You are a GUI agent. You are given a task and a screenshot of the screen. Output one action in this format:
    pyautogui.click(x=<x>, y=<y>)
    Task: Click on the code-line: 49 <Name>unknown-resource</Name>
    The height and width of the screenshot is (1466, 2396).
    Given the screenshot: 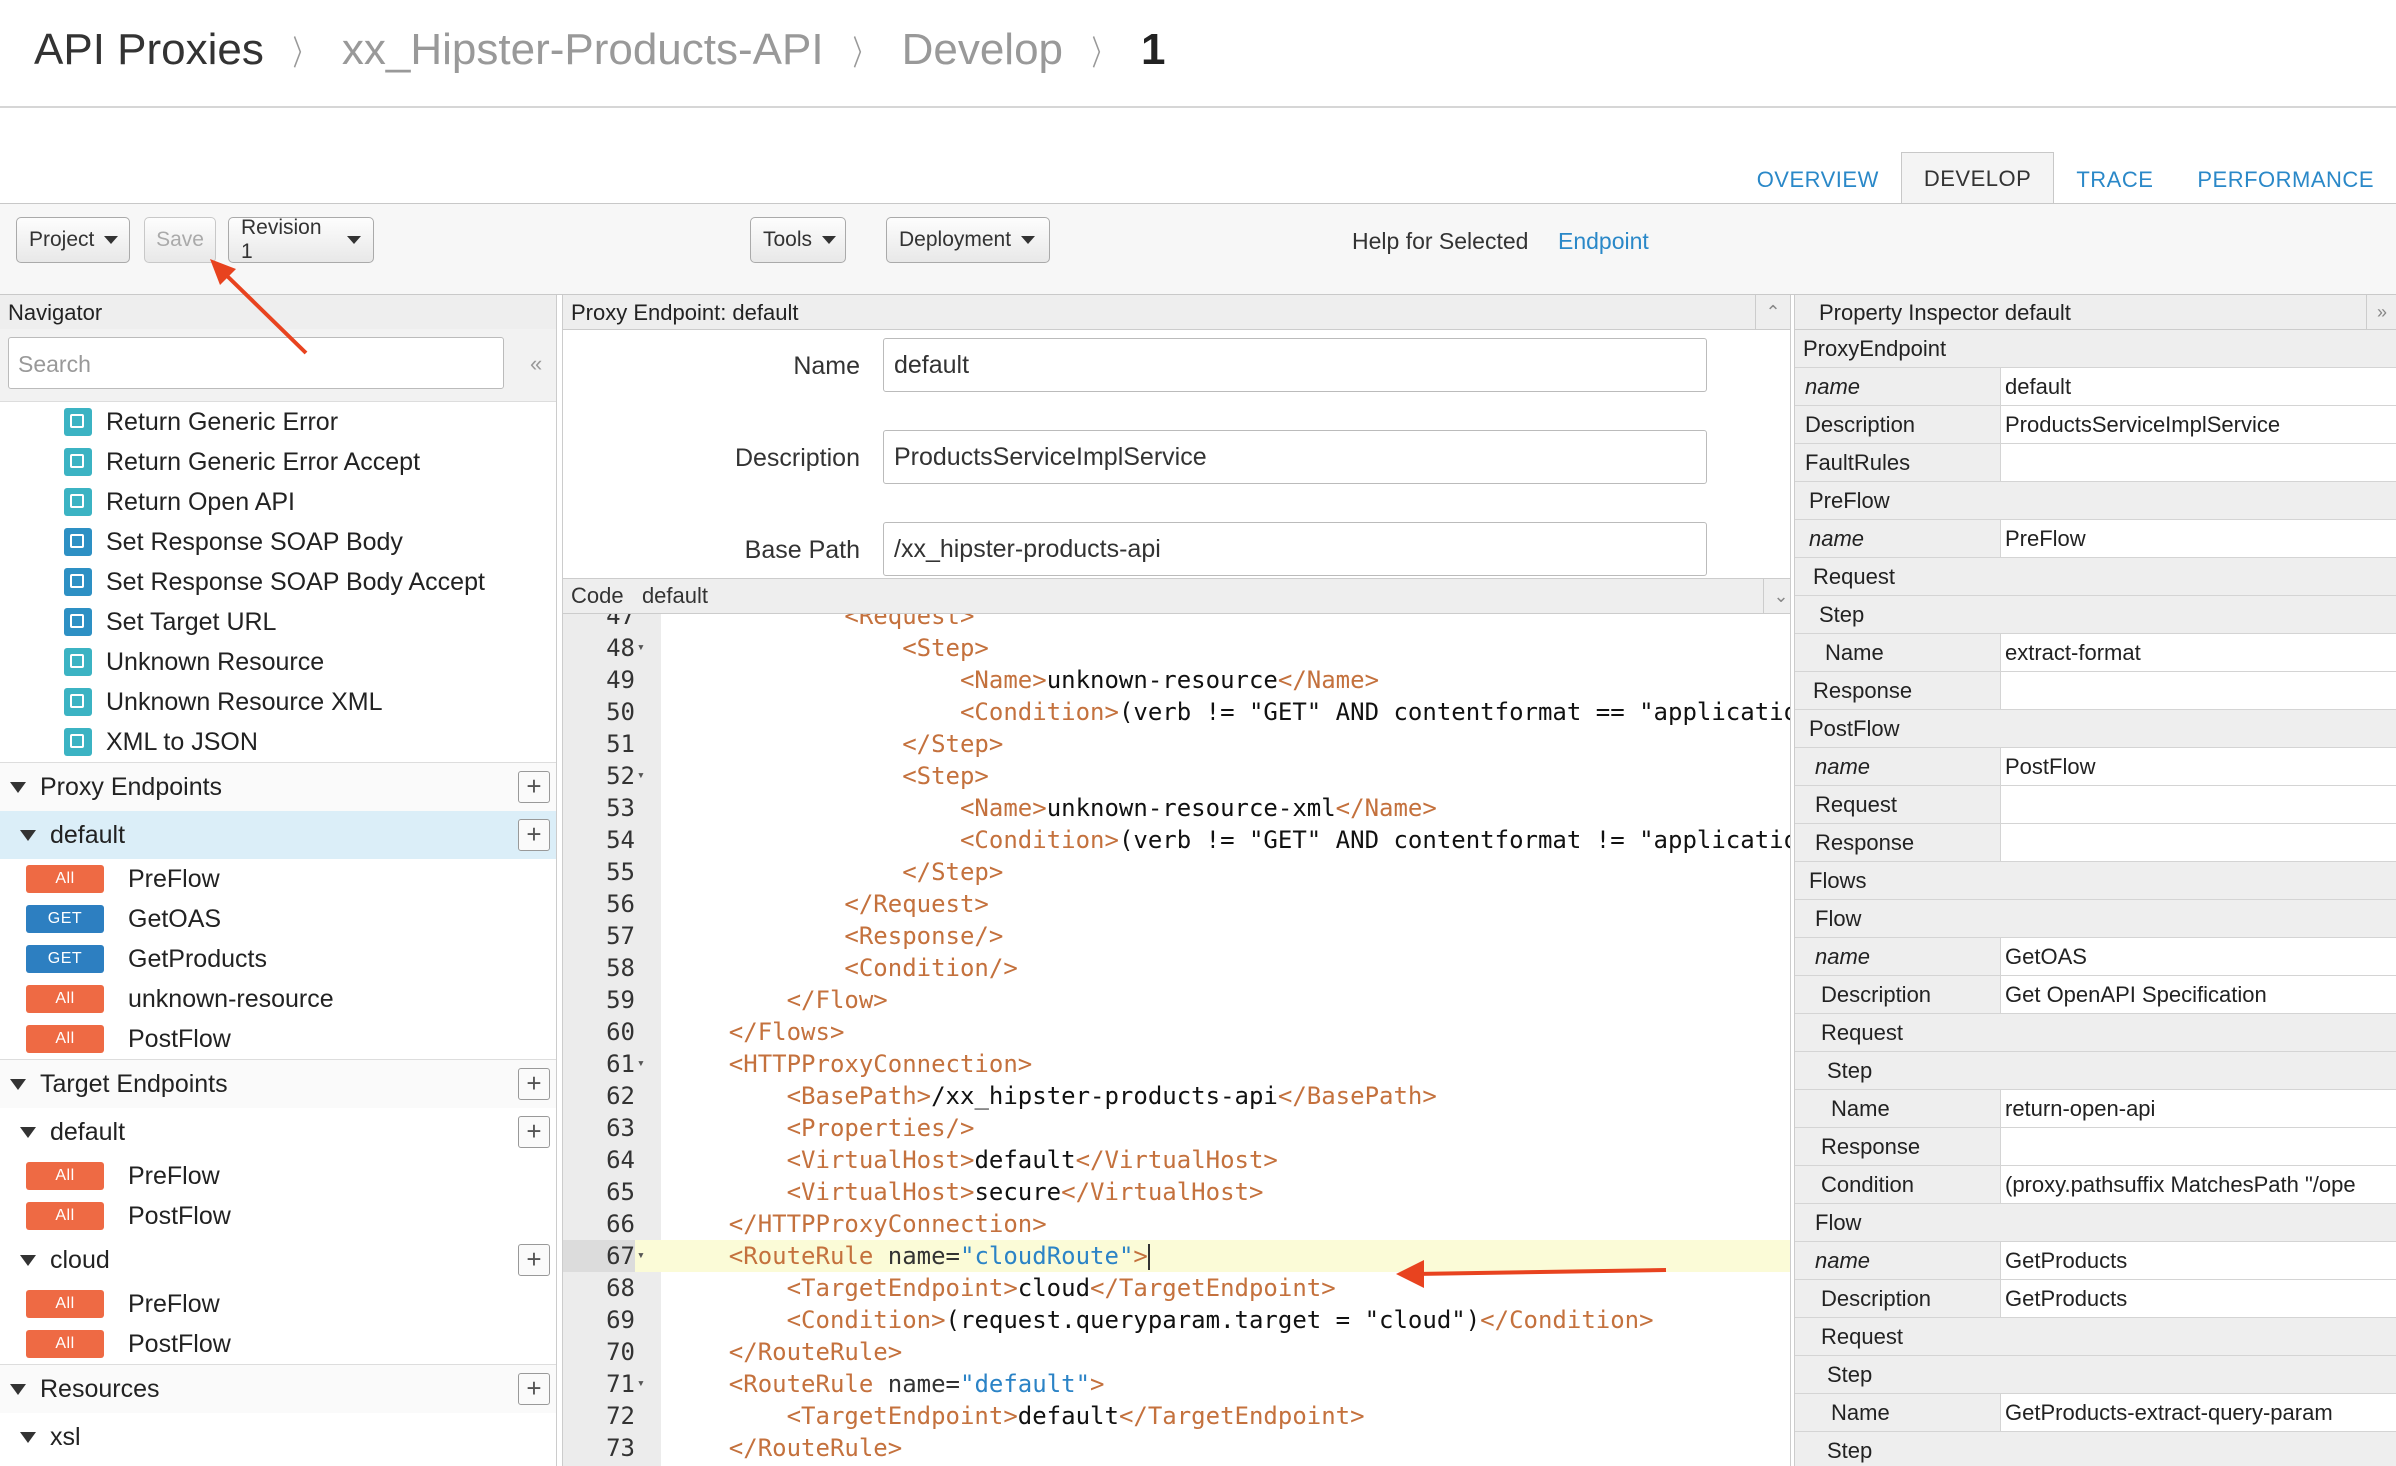 What is the action you would take?
    pyautogui.click(x=1176, y=680)
    